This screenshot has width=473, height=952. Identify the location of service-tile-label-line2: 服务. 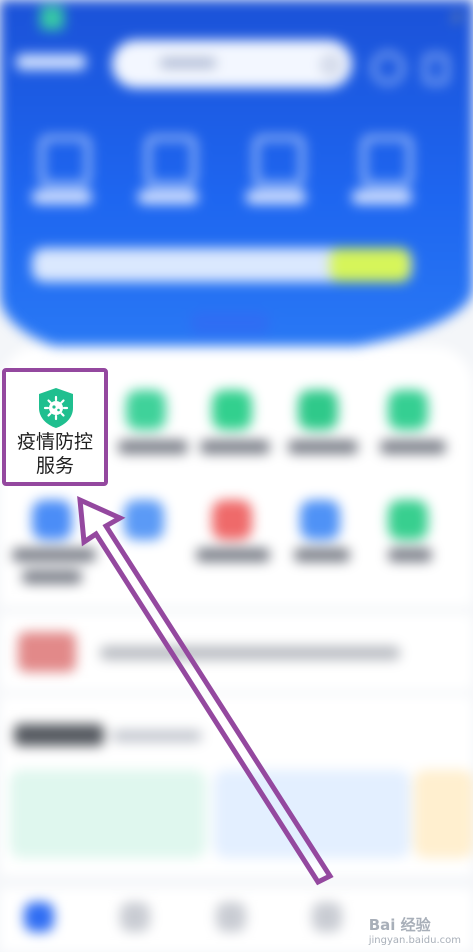
(54, 466).